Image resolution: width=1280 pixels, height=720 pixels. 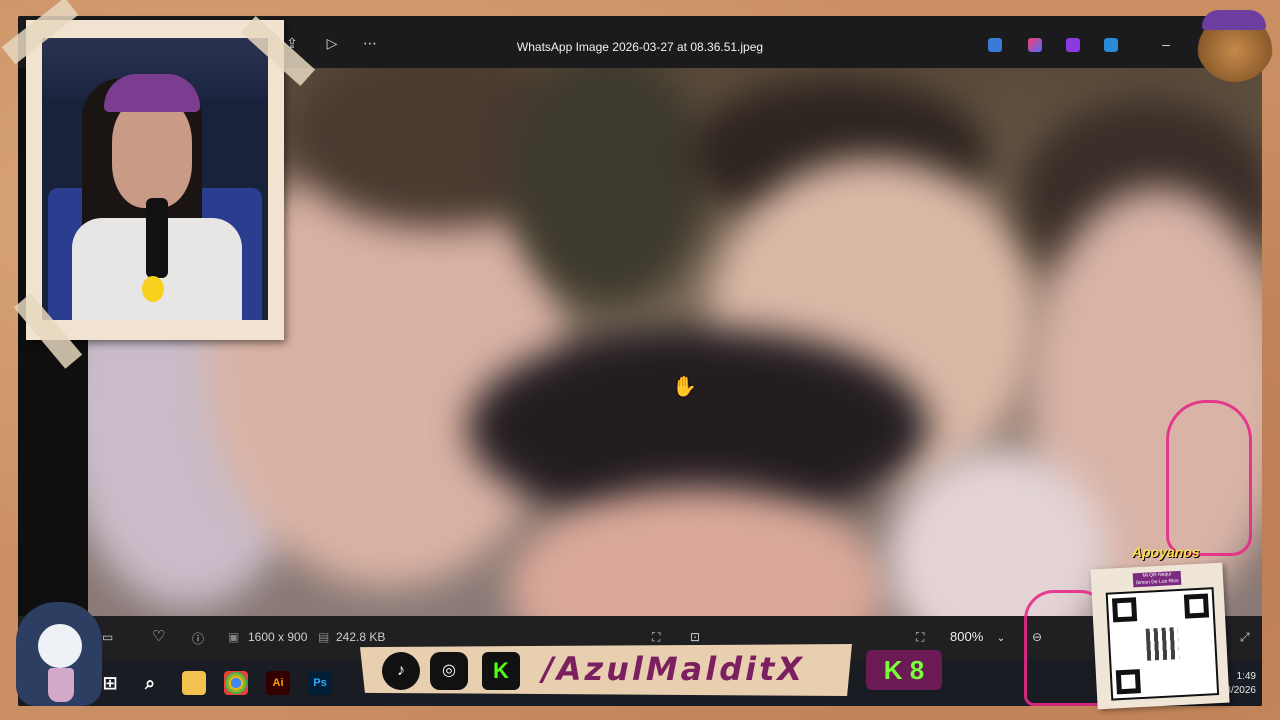 I want to click on favorite-heart-icon: ♡, so click(x=158, y=636).